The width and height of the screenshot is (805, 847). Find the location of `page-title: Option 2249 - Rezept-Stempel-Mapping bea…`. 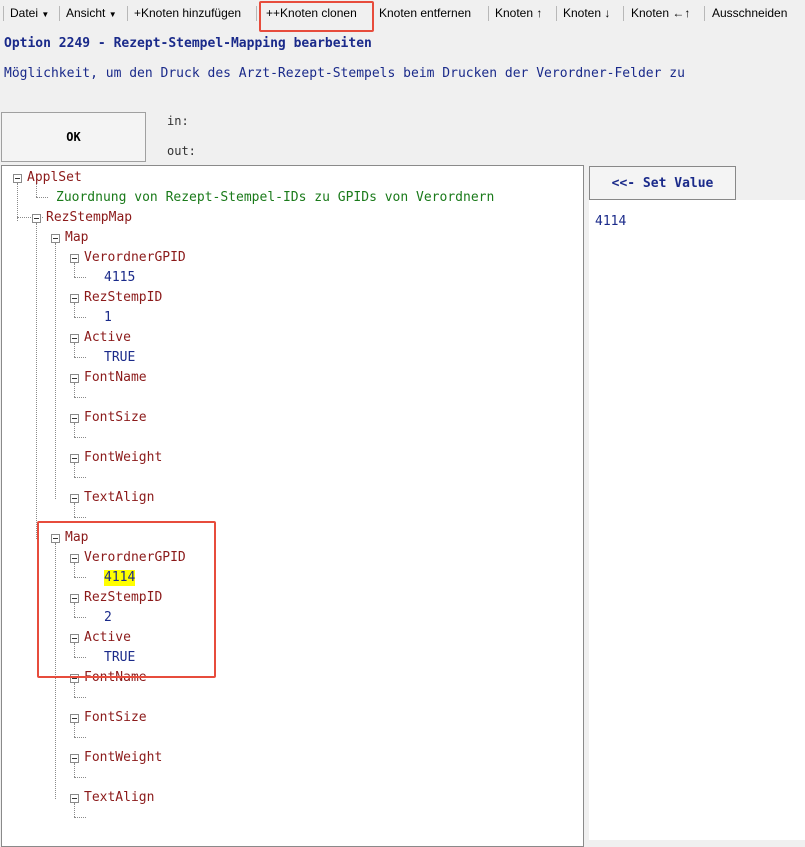

page-title: Option 2249 - Rezept-Stempel-Mapping bea… is located at coordinates (188, 43).